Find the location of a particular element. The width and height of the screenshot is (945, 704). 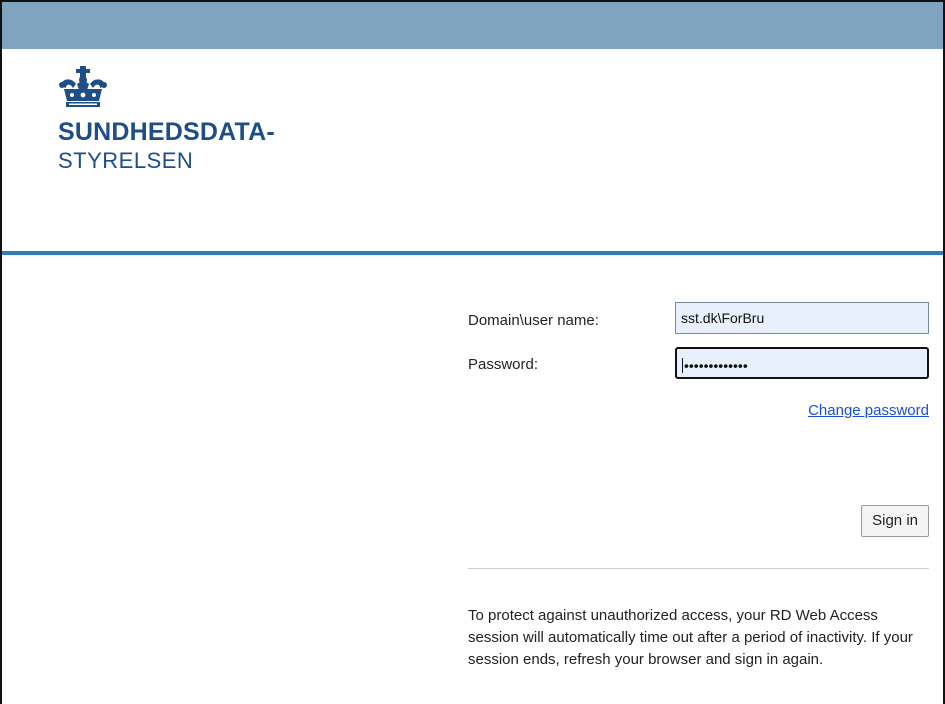

change-password-link: Change password is located at coordinates (868, 410).